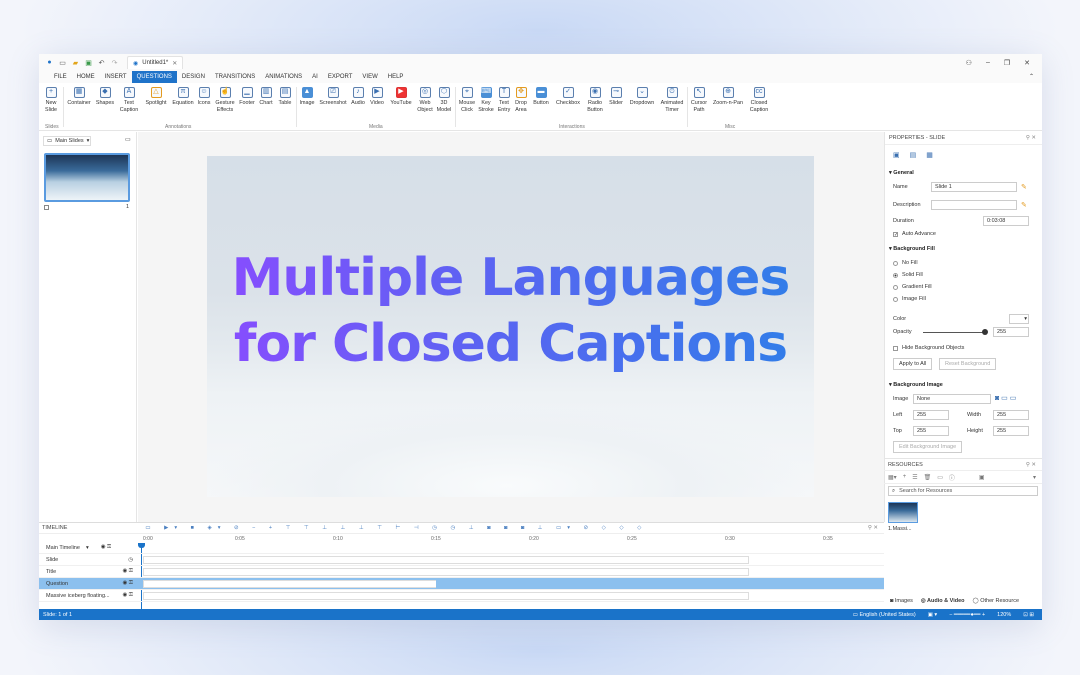 The height and width of the screenshot is (675, 1080). What do you see at coordinates (616, 97) in the screenshot?
I see `slider-button: ⊸ Slider` at bounding box center [616, 97].